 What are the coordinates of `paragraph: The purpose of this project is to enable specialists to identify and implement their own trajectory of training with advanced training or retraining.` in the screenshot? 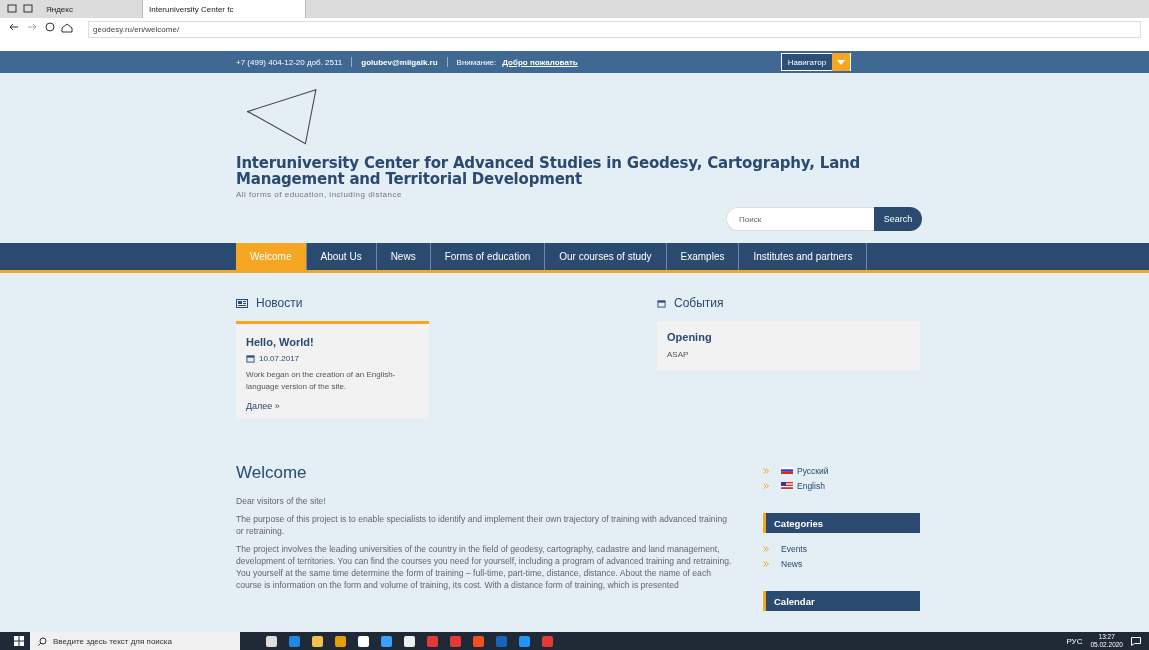 It's located at (482, 525).